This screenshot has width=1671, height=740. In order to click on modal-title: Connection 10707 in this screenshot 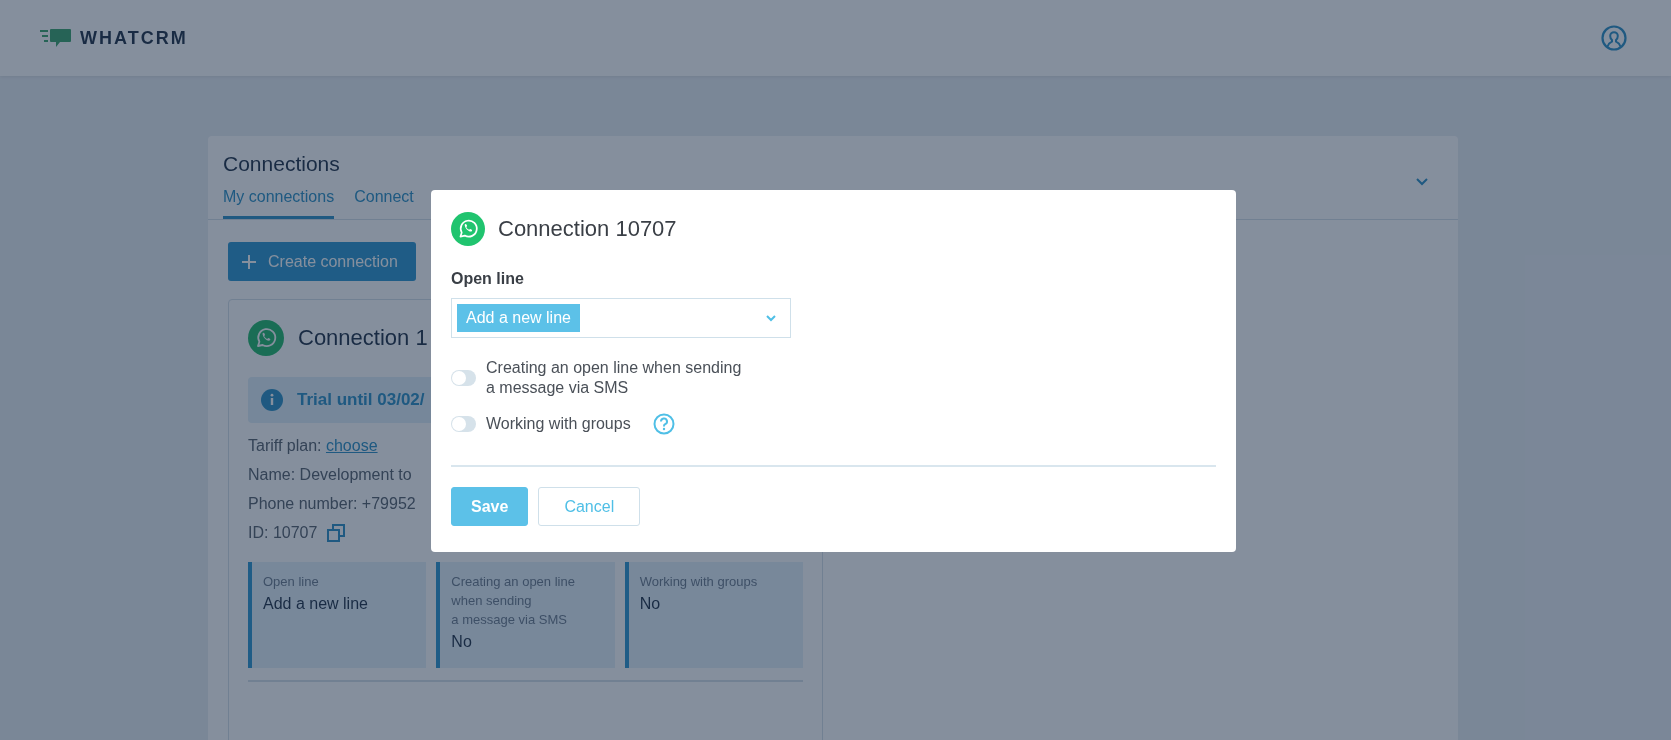, I will do `click(587, 229)`.